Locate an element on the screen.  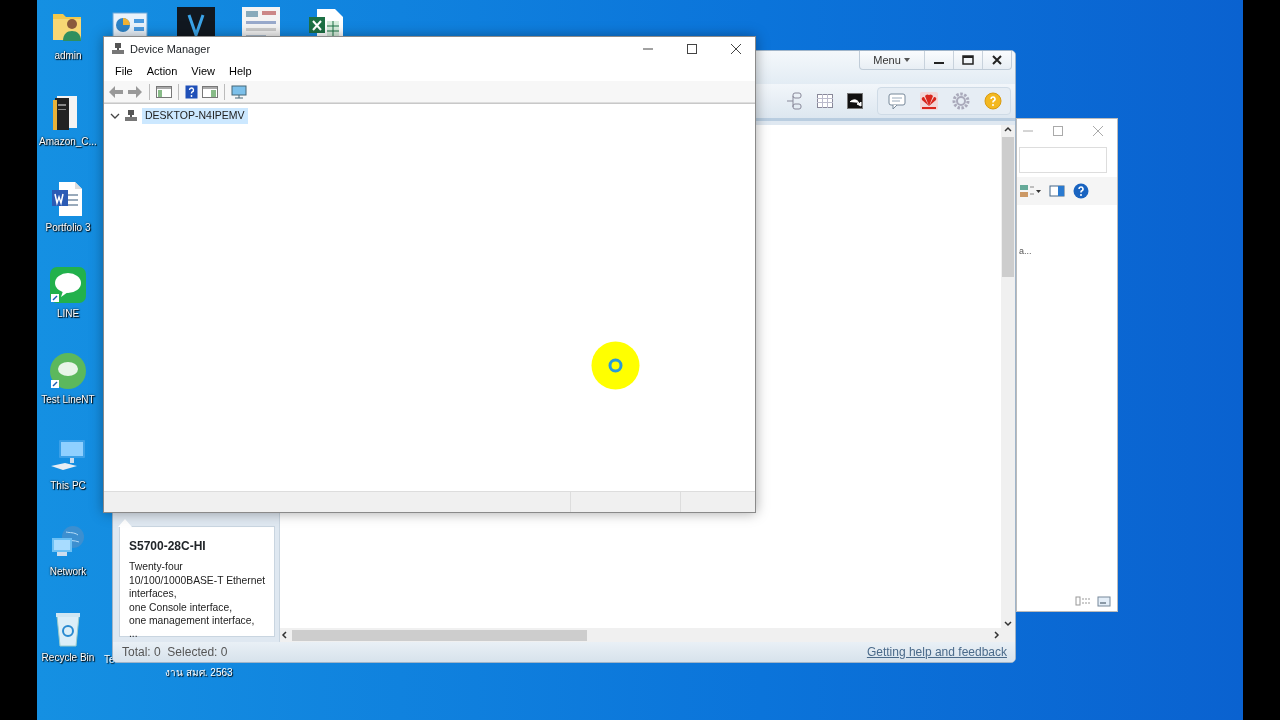
console-tree-icon is located at coordinates (164, 91).